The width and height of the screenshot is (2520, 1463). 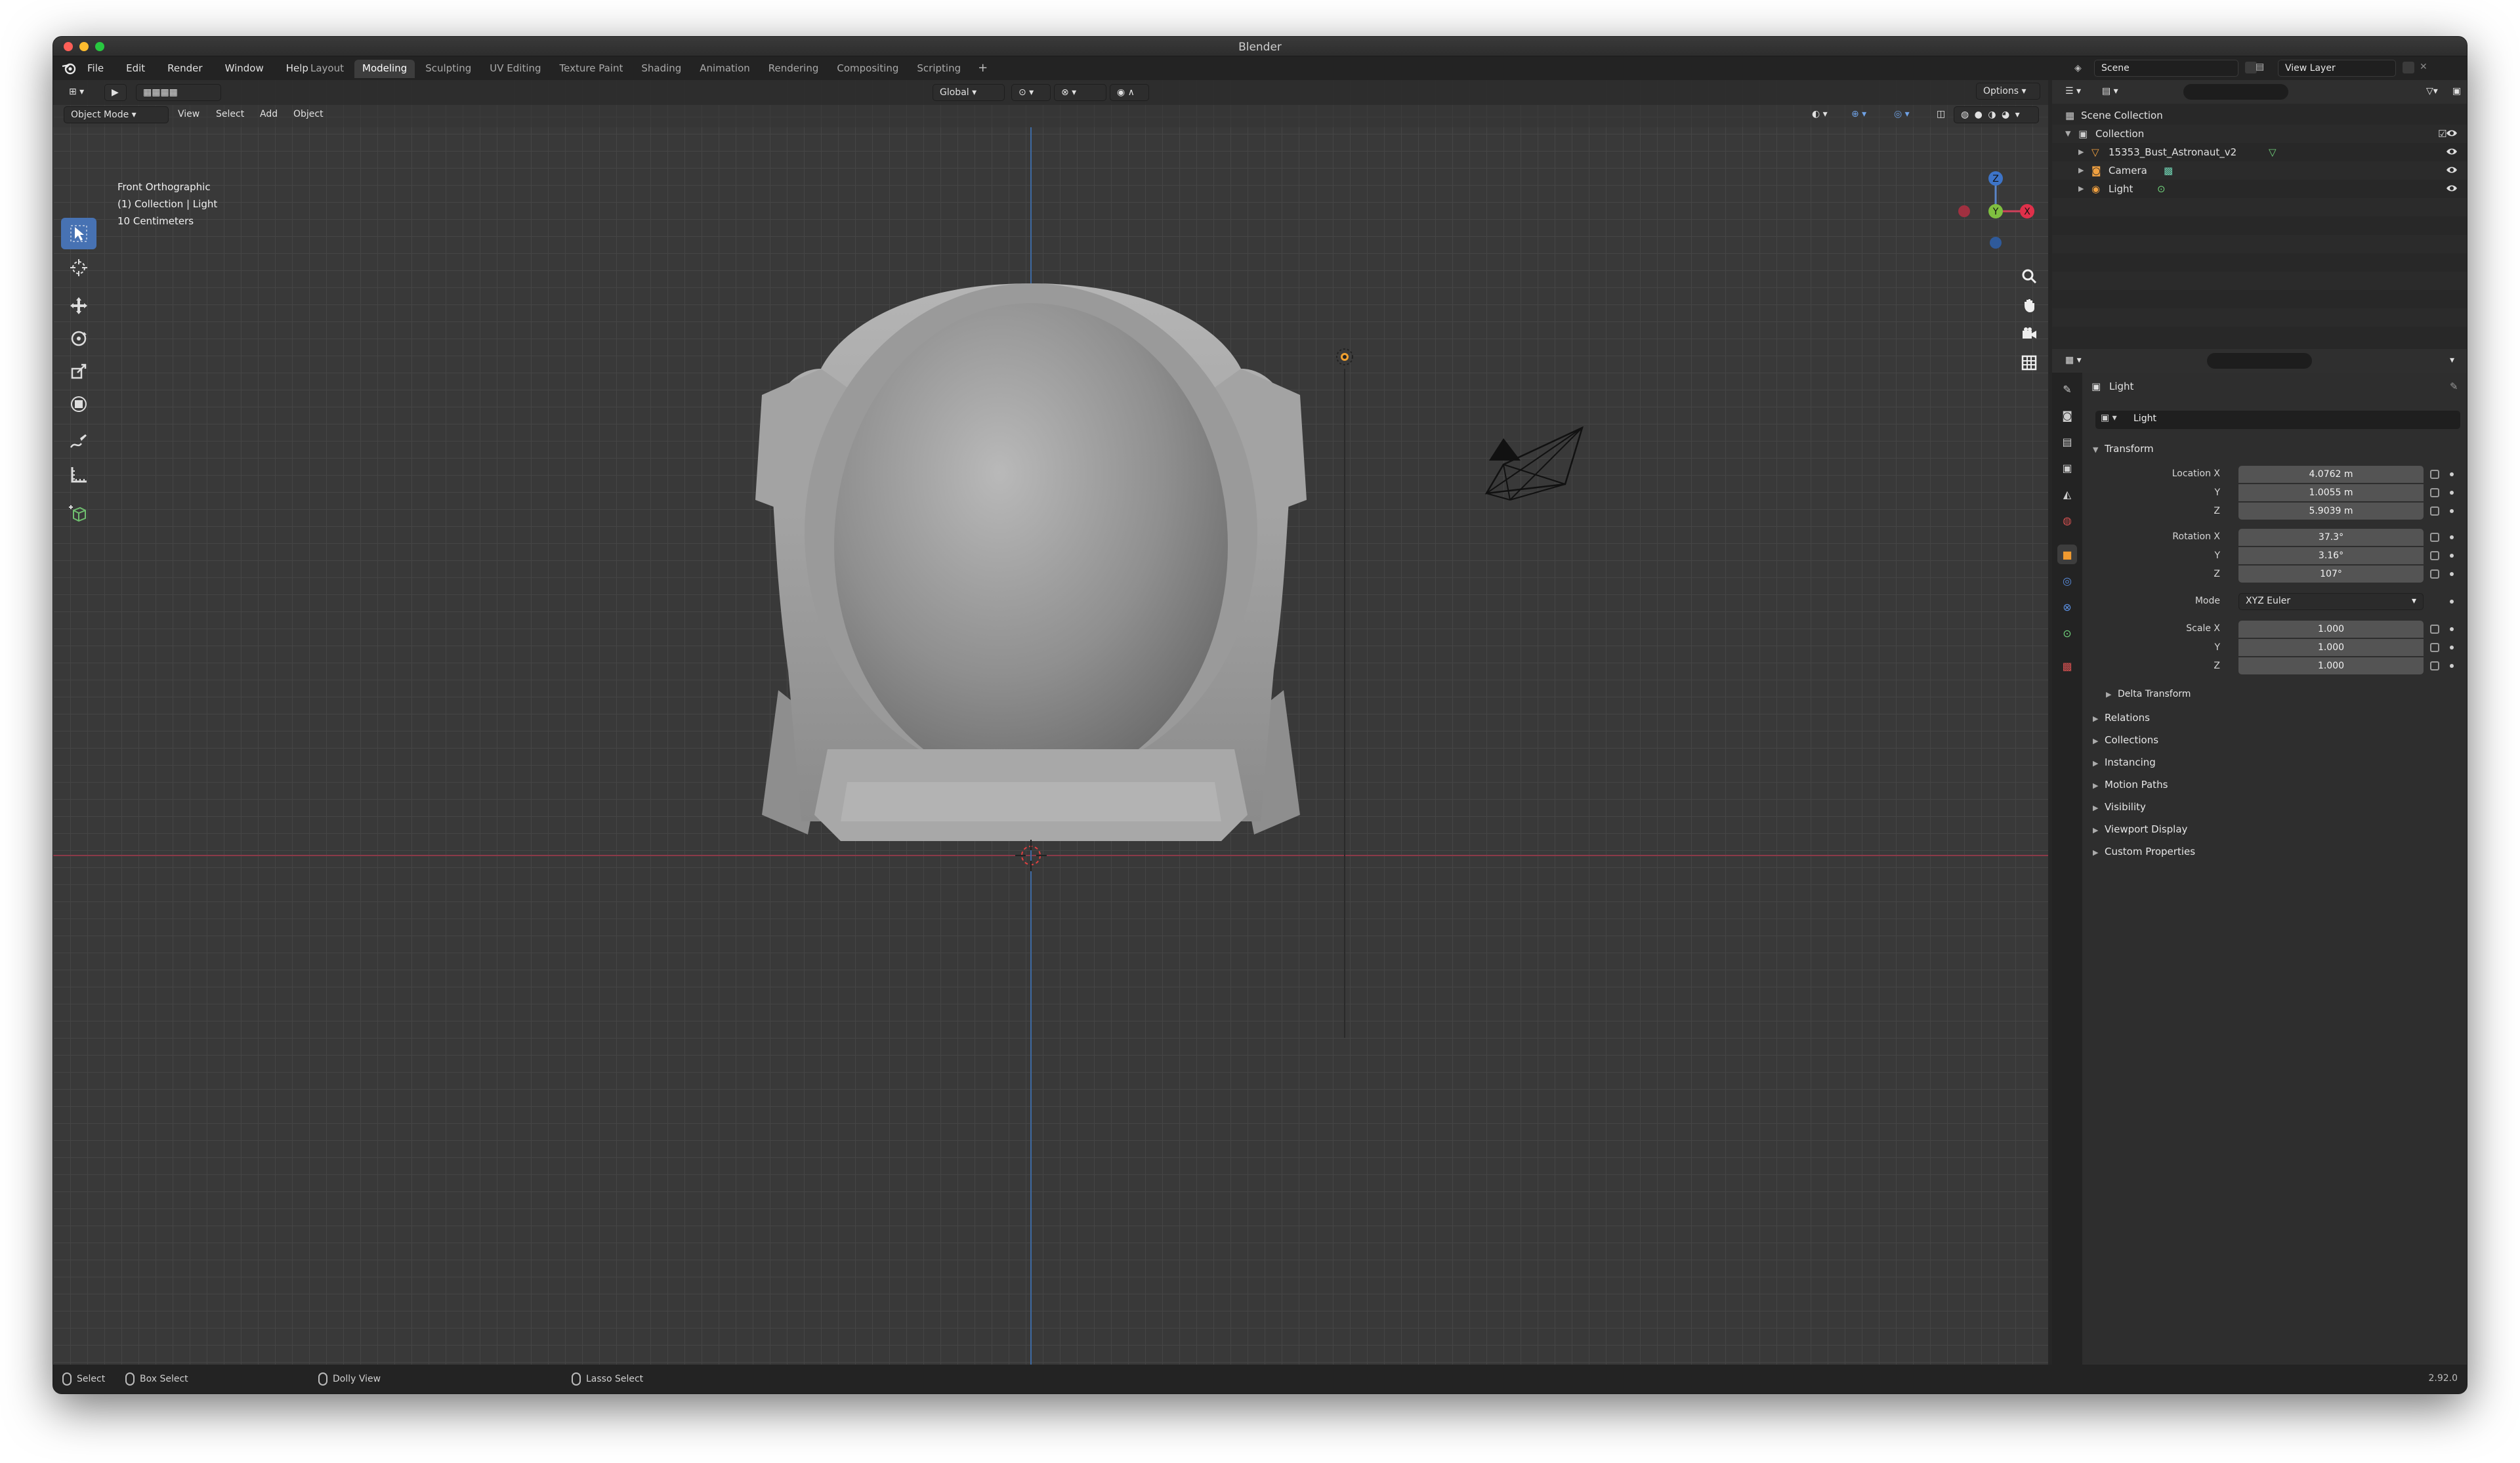 I want to click on menu-object: Object, so click(x=308, y=114).